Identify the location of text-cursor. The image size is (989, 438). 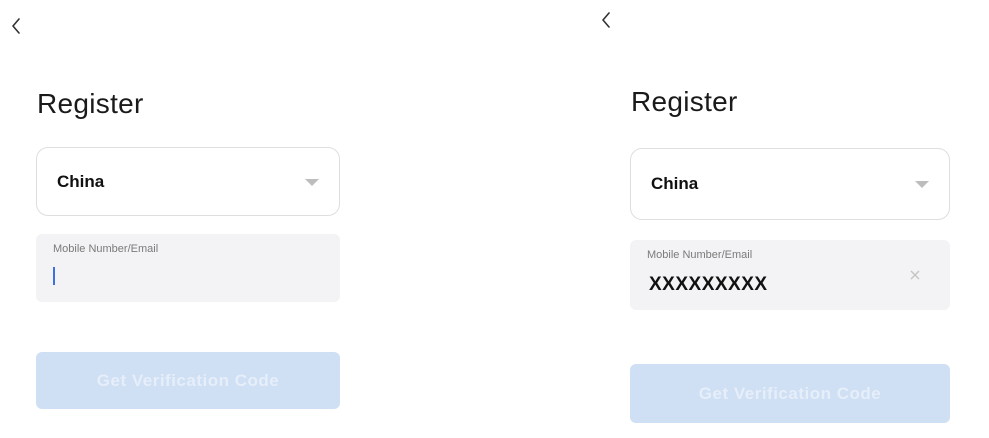
(54, 276).